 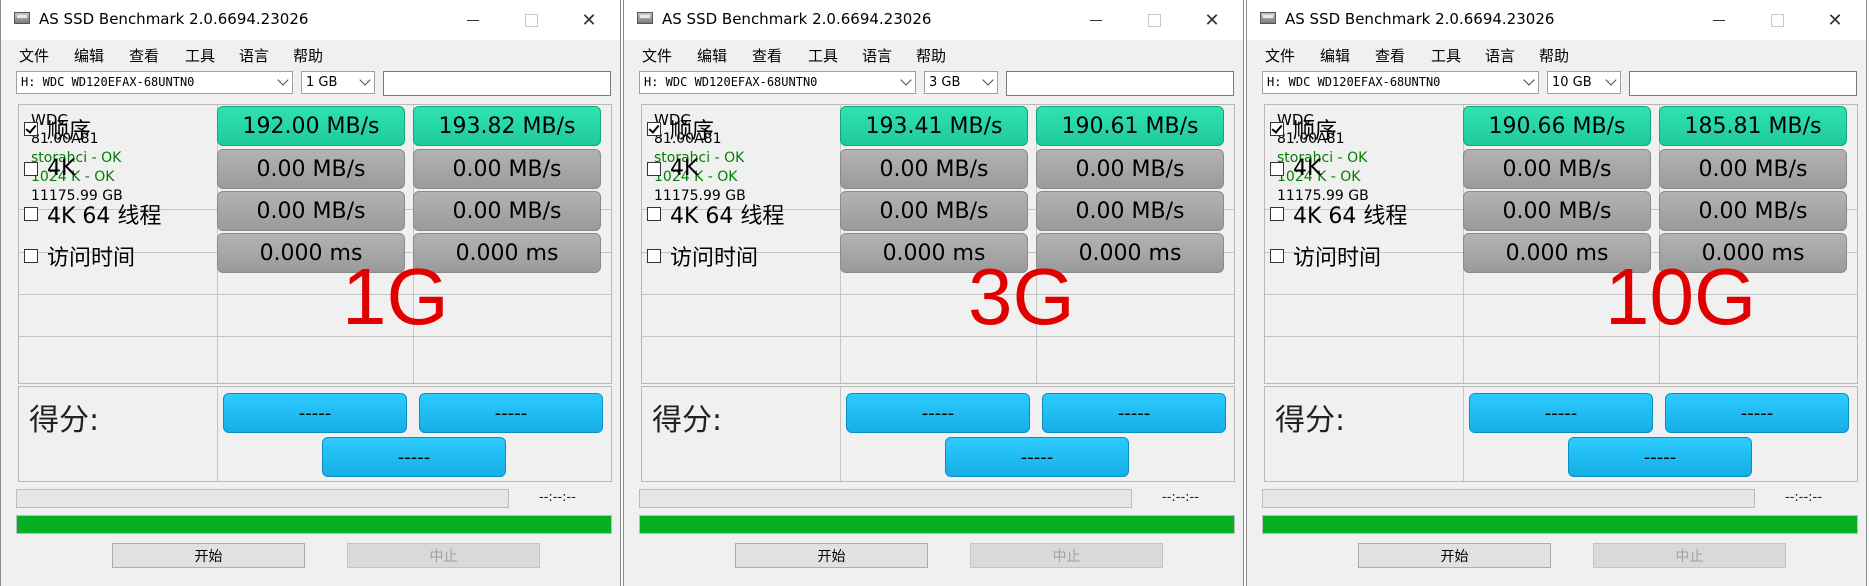 What do you see at coordinates (338, 82) in the screenshot?
I see `test-size-select: 1 GB` at bounding box center [338, 82].